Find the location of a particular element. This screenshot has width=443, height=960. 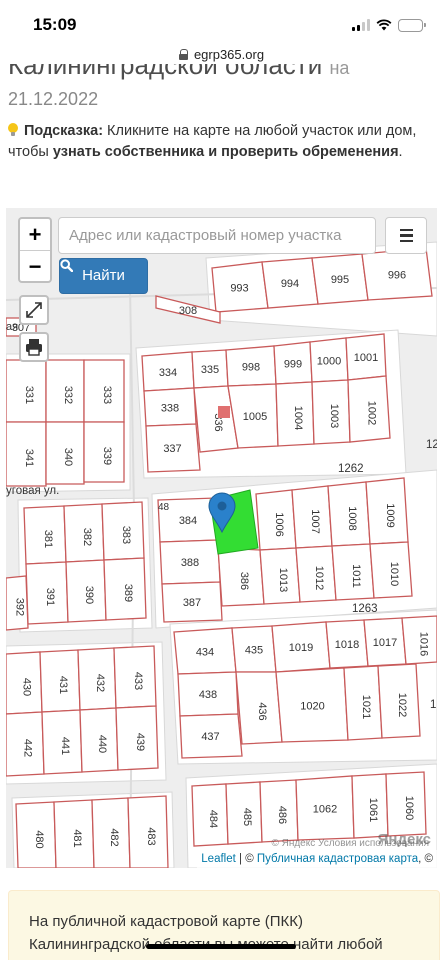

parcel-label: 480 is located at coordinates (39, 839).